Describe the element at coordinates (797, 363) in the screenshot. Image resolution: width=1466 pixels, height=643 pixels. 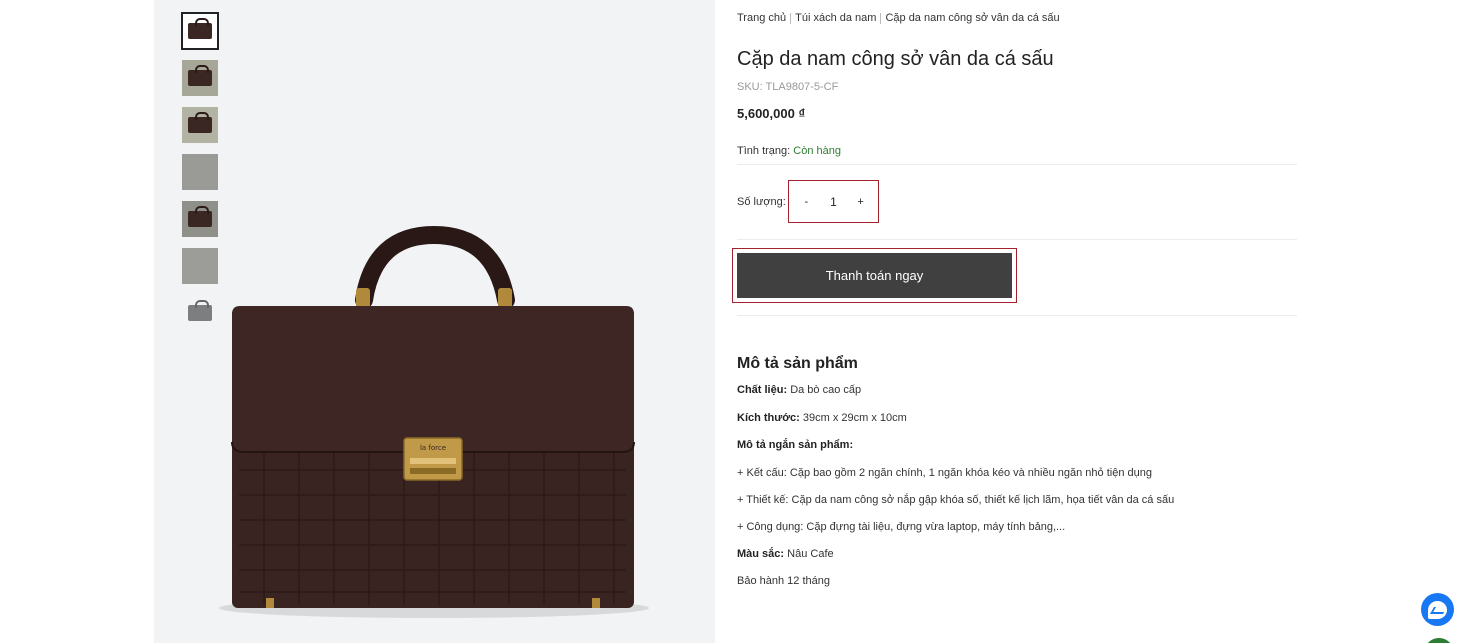
I see `description-title: Mô tả sản phẩm` at that location.